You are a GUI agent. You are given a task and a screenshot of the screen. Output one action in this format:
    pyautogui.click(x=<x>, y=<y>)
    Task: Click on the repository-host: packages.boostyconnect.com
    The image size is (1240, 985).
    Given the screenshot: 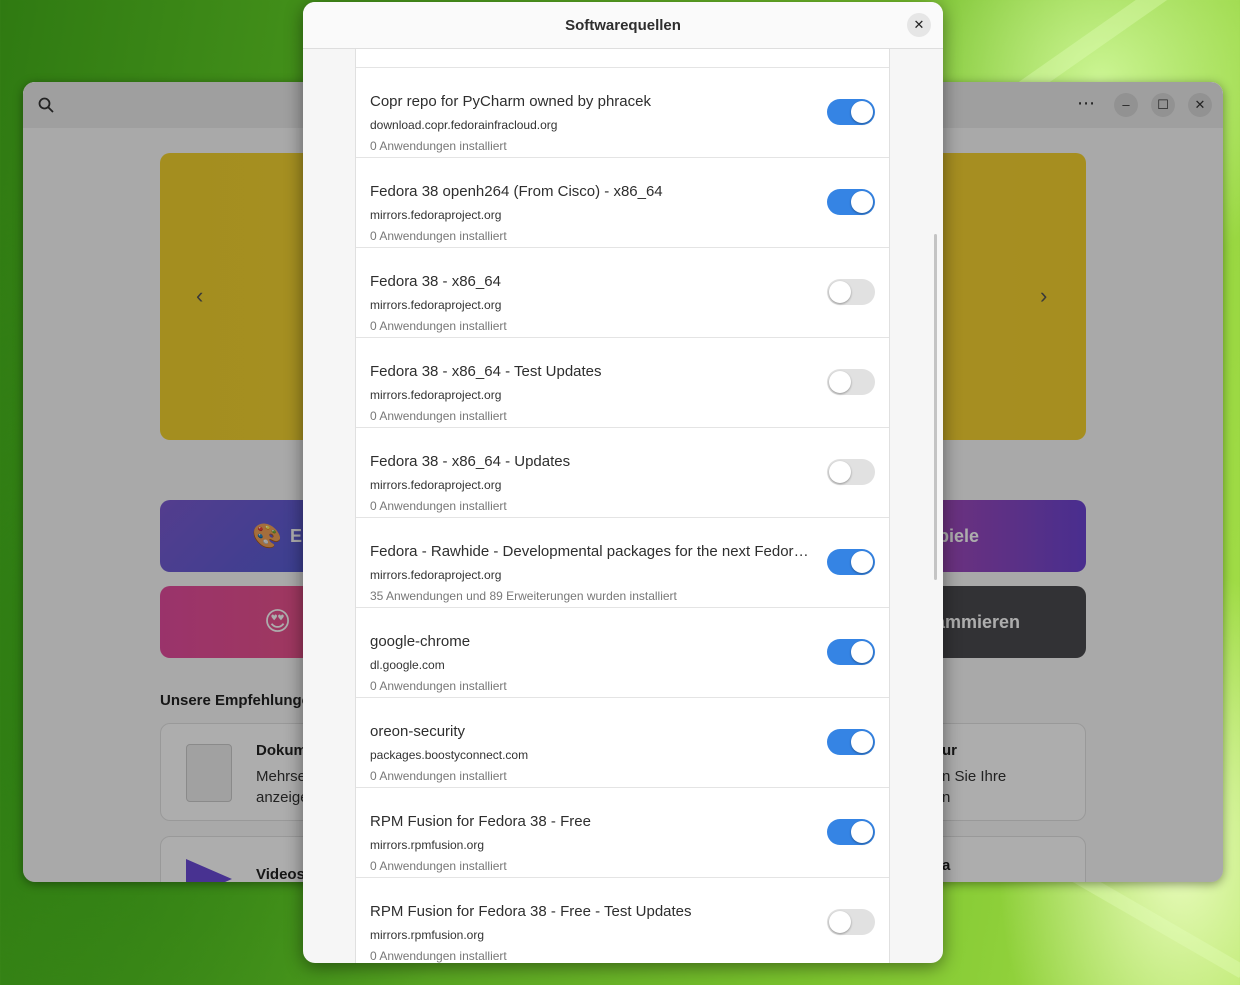 What is the action you would take?
    pyautogui.click(x=449, y=755)
    